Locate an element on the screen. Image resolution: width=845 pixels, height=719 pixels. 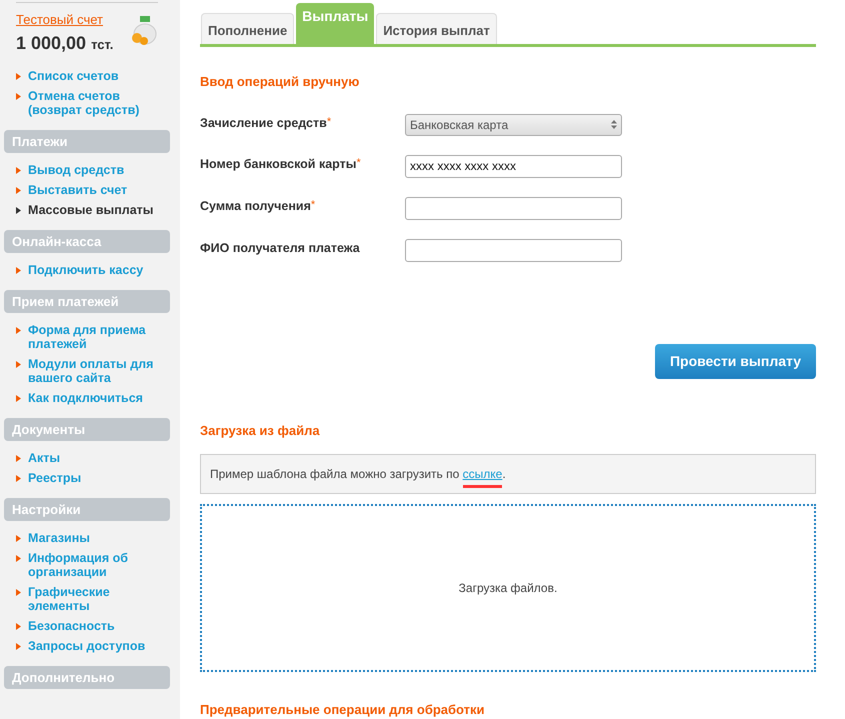
account-link: Тестовый счет is located at coordinates (65, 20).